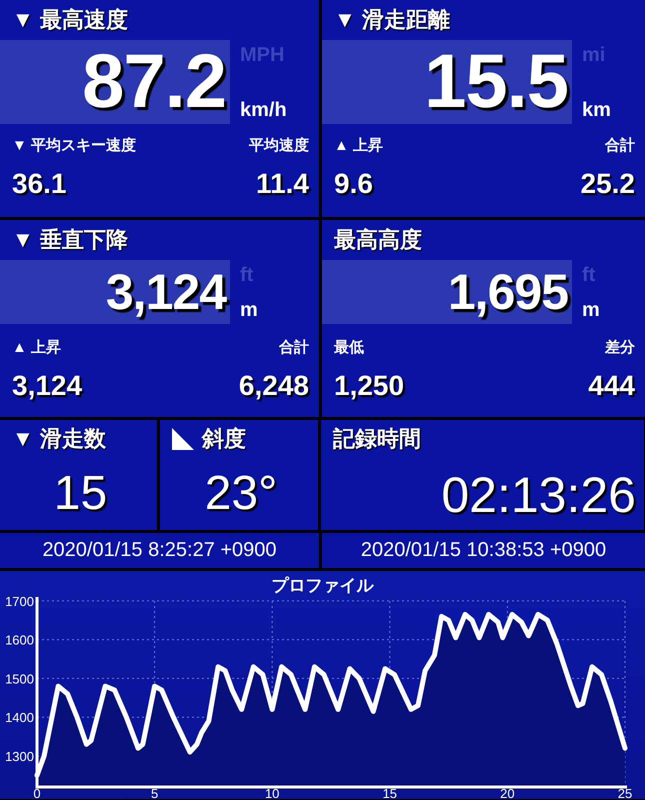  I want to click on stat-value: 36.1, so click(40, 184).